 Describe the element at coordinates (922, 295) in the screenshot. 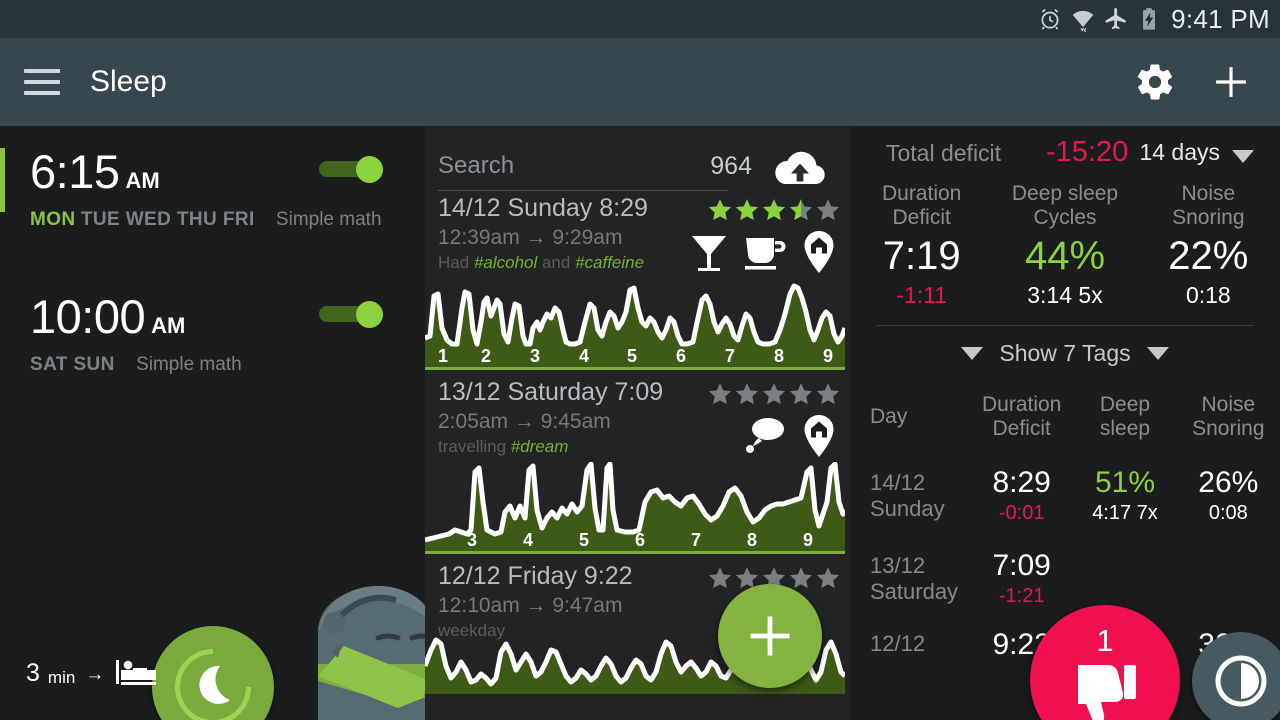

I see `metric-subvalue: -1:11` at that location.